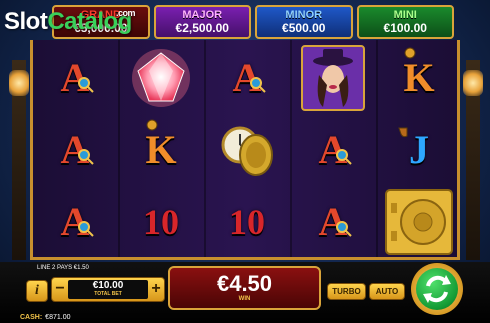  Describe the element at coordinates (108, 285) in the screenshot. I see `total-bet-value: €10.00` at that location.